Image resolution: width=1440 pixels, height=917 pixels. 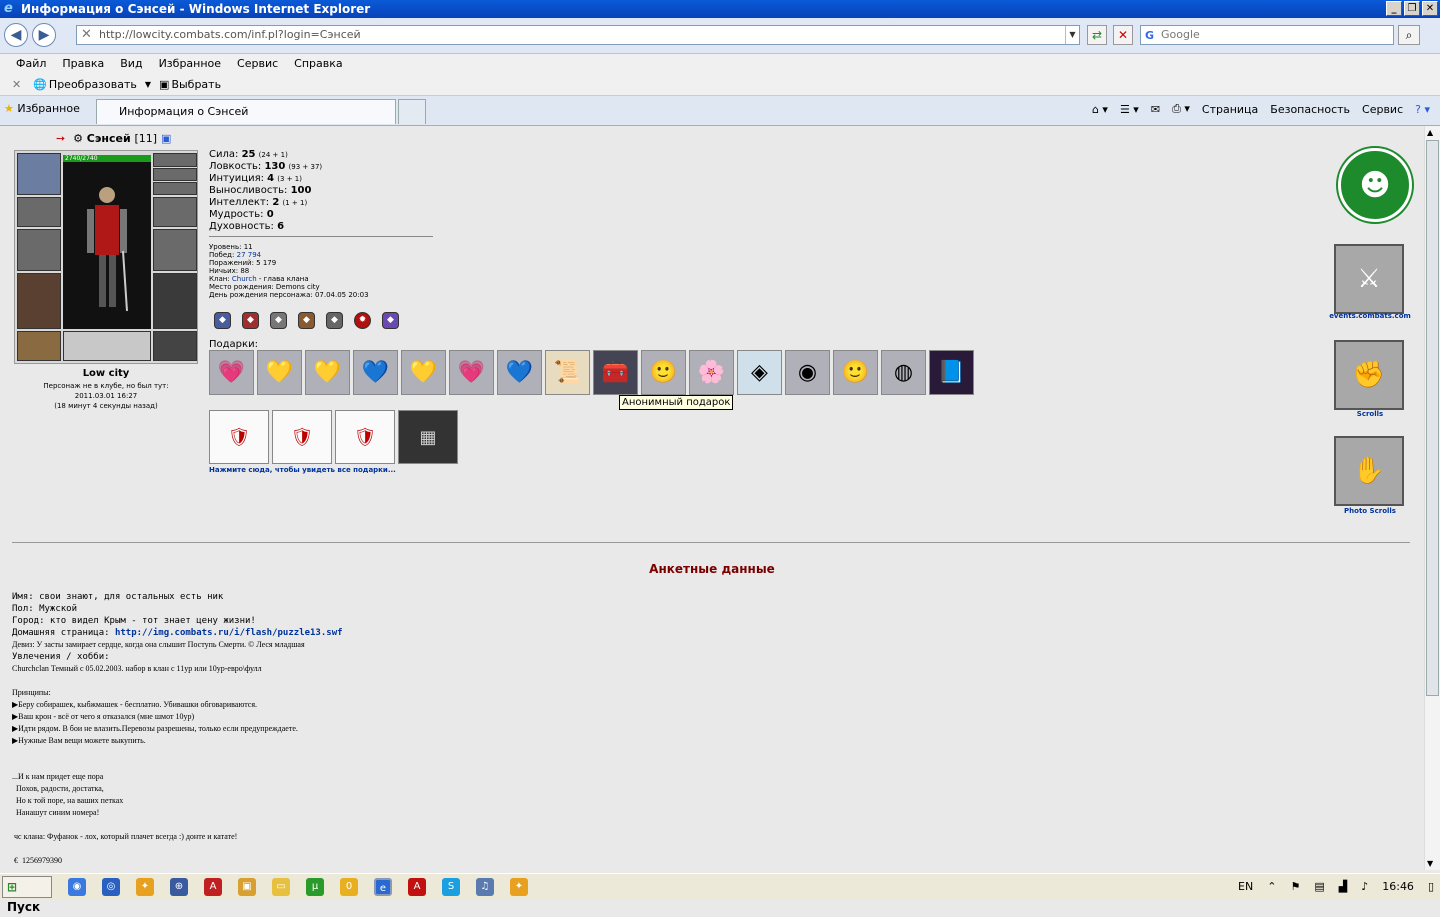 I want to click on gift-book-icon: 📘, so click(x=951, y=372).